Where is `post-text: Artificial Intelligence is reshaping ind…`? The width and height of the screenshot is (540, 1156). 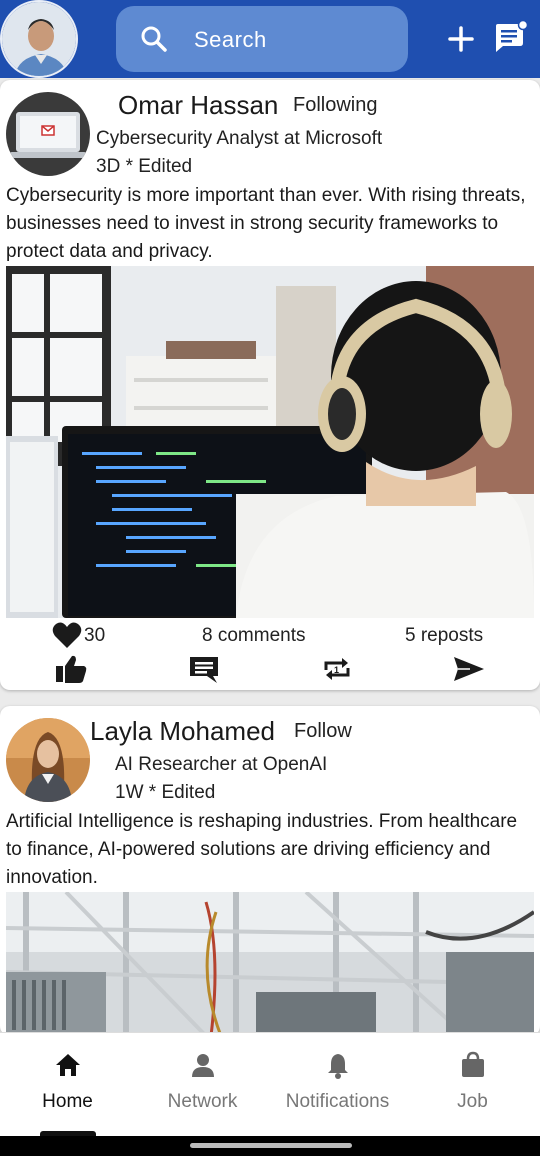
post-text: Artificial Intelligence is reshaping ind… is located at coordinates (262, 849).